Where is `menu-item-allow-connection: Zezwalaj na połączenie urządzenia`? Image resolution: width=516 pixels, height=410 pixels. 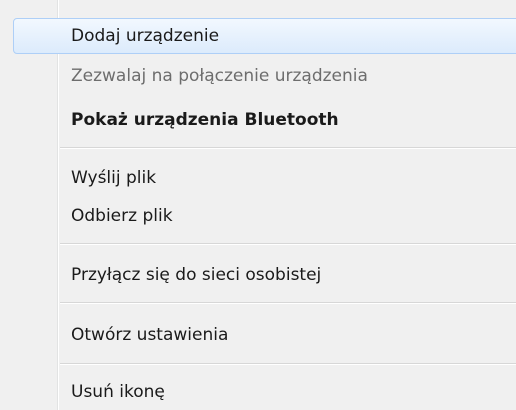 menu-item-allow-connection: Zezwalaj na połączenie urządzenia is located at coordinates (258, 76).